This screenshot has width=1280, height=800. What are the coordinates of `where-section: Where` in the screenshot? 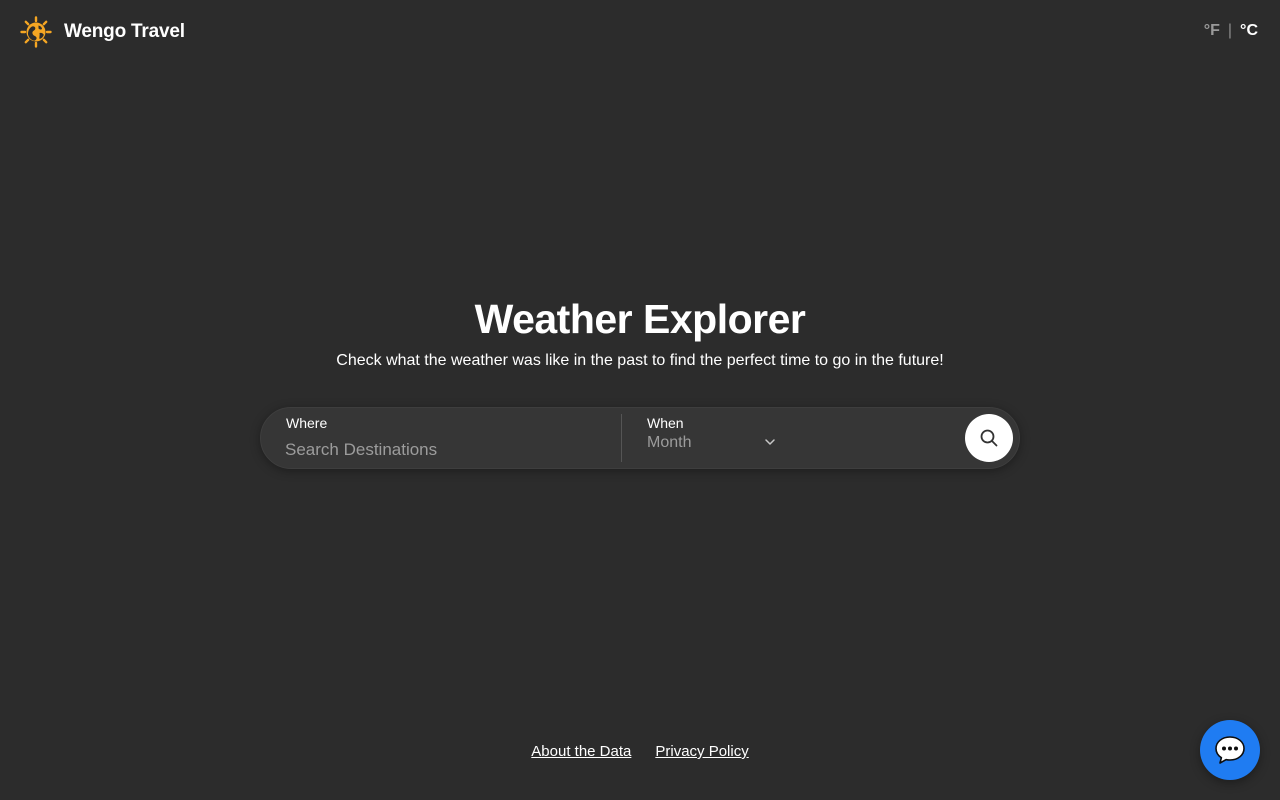 It's located at (450, 439).